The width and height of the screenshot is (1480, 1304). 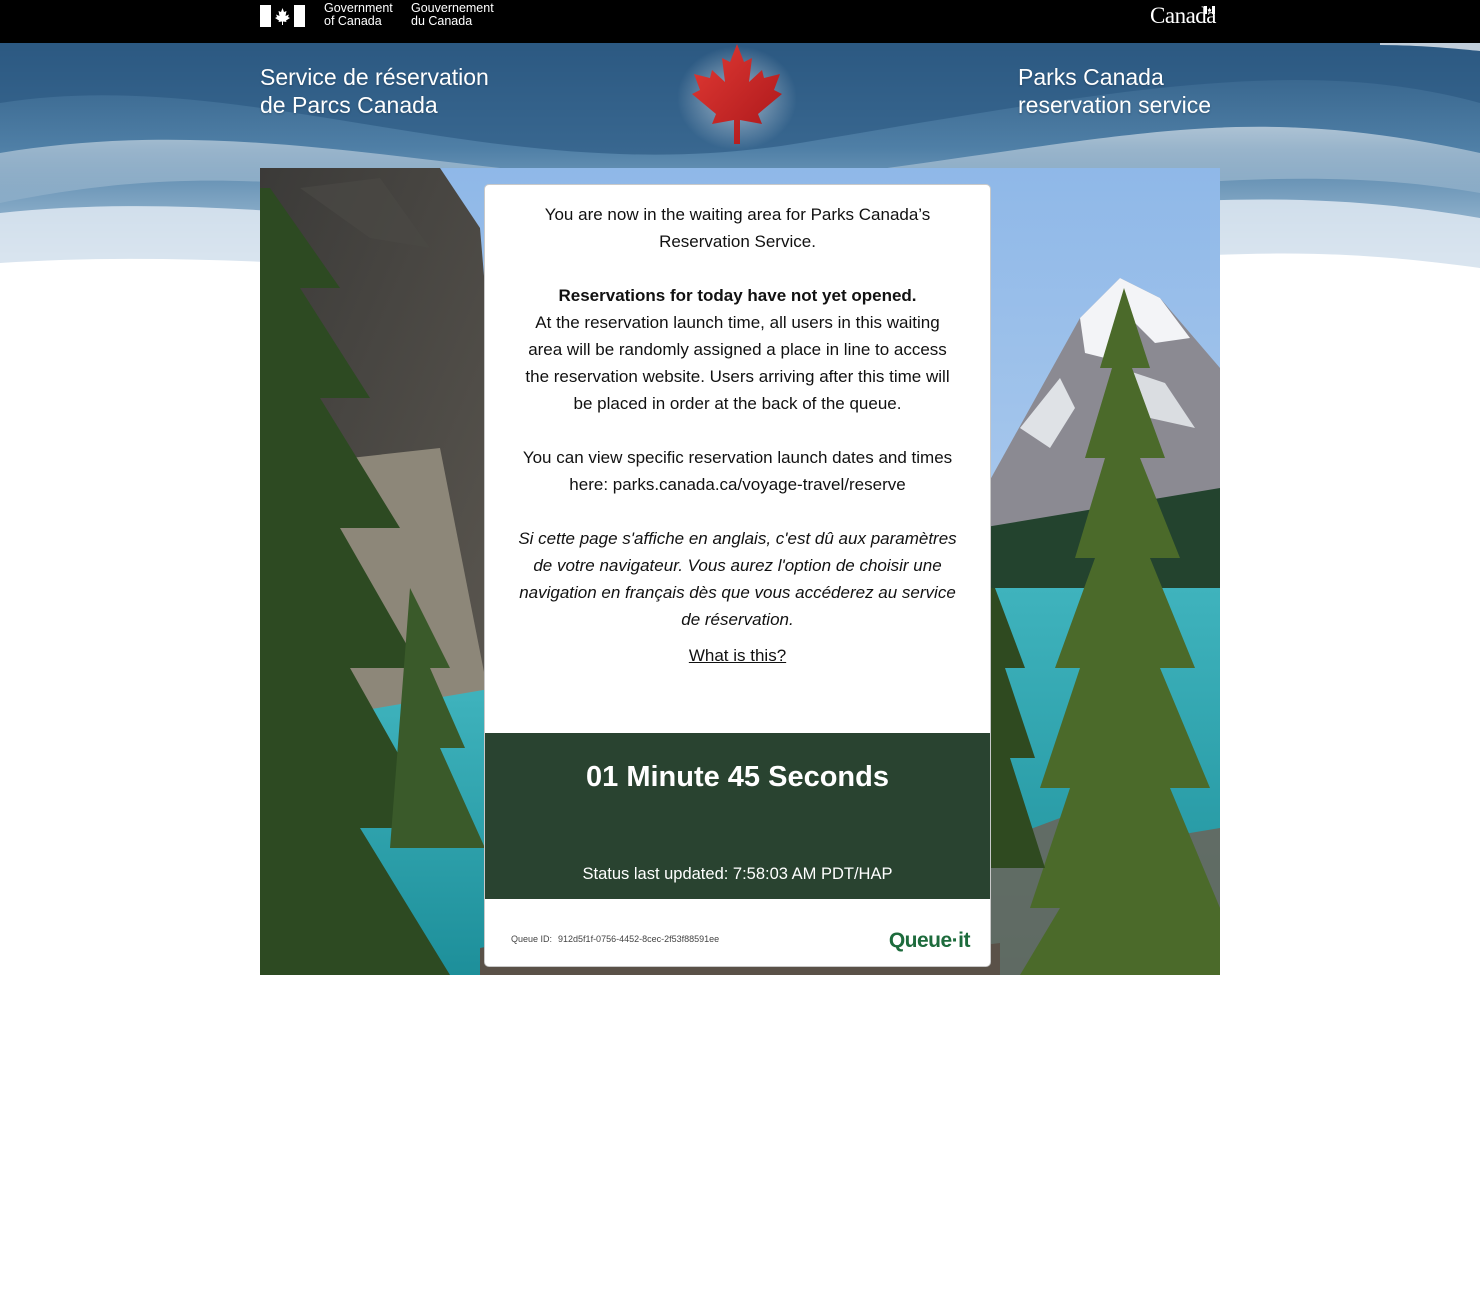 What do you see at coordinates (353, 21) in the screenshot?
I see `gov-en-line2: of Canada` at bounding box center [353, 21].